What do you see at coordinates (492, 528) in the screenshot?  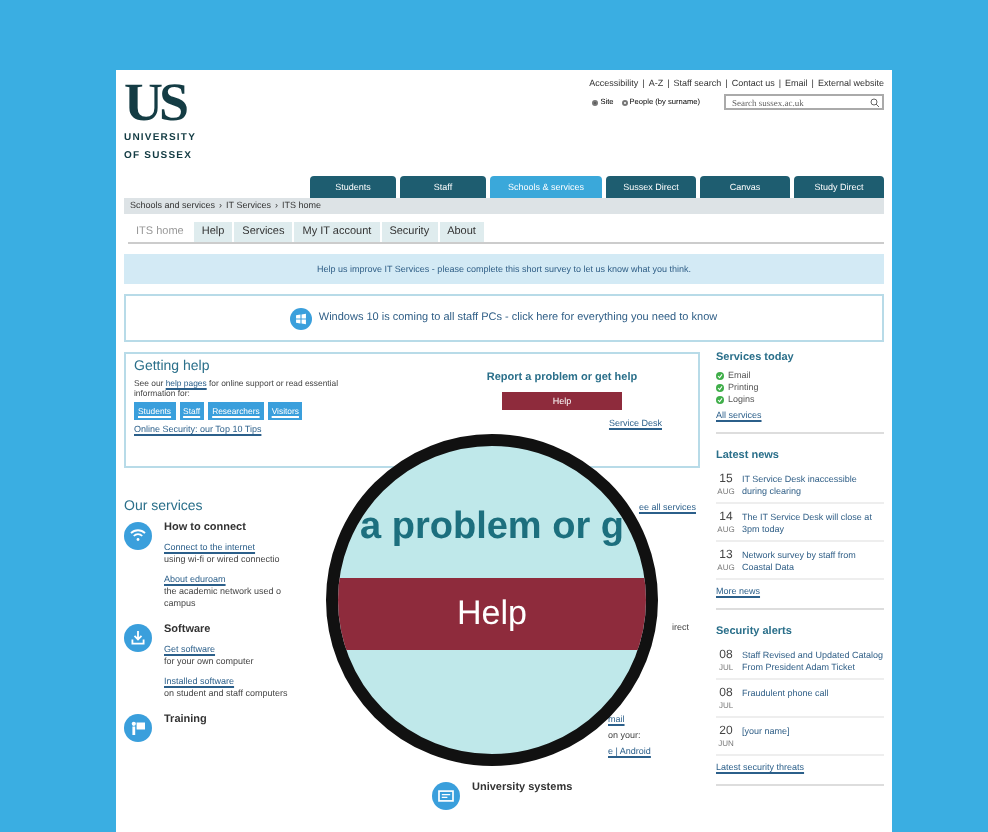 I see `magnified-heading: a problem or g` at bounding box center [492, 528].